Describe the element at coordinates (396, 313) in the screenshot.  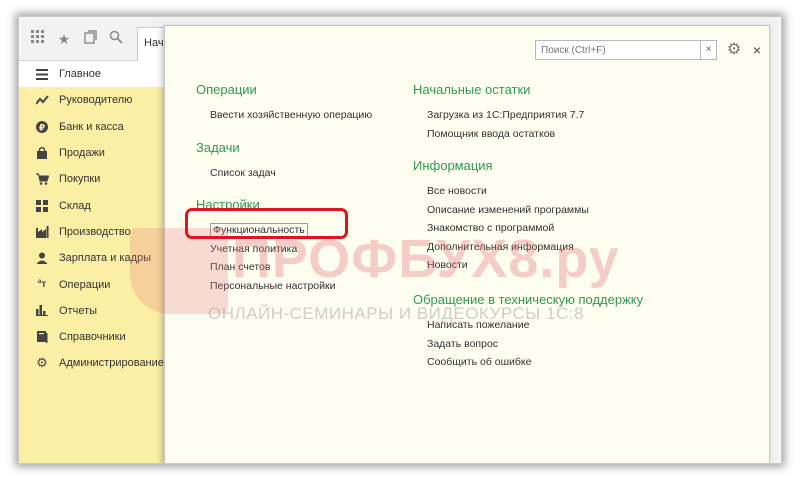
I see `watermark-subtitle: ОНЛАЙН-СЕМИНАРЫ И ВИДЕОКУРСЫ 1С:8` at that location.